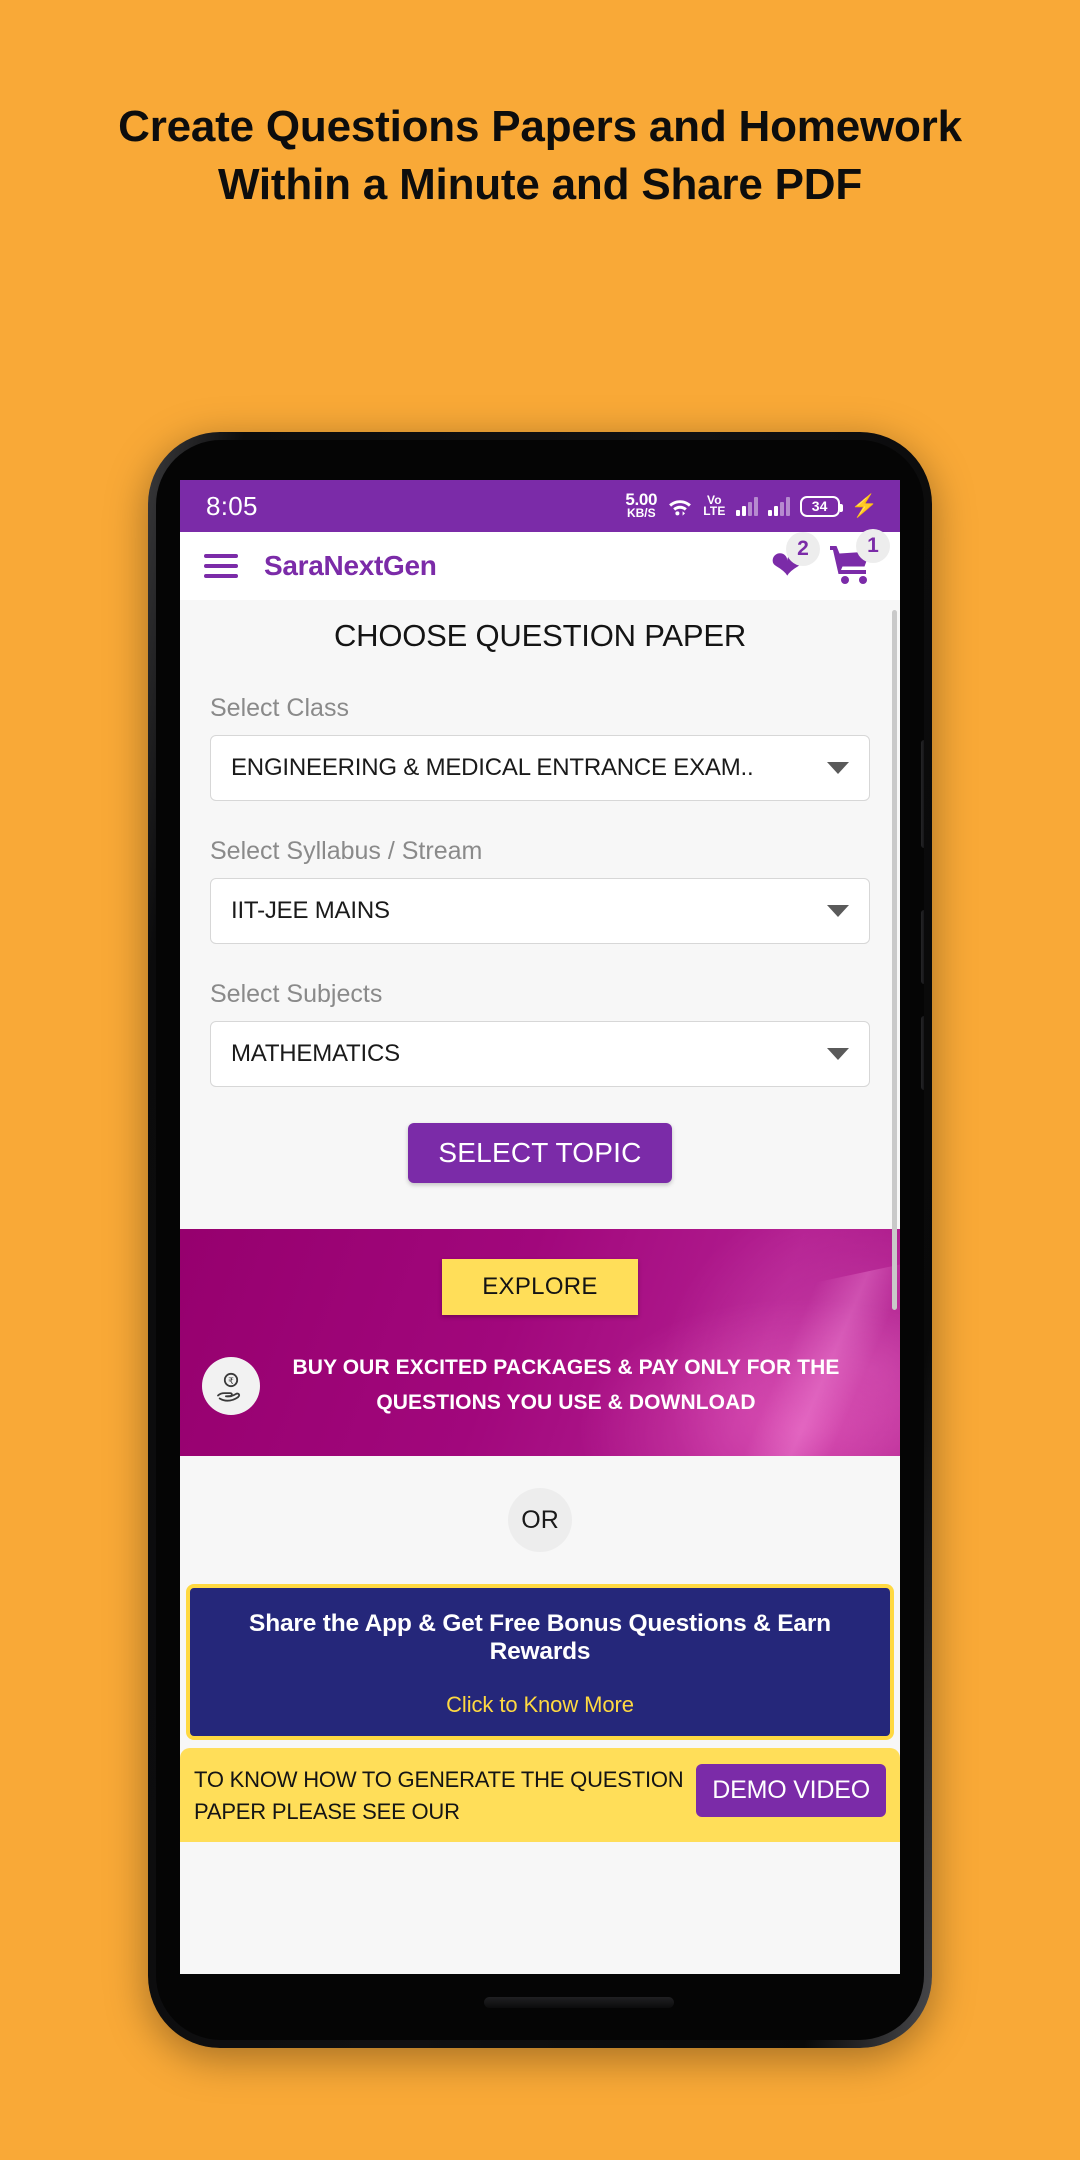 Image resolution: width=1080 pixels, height=2160 pixels. Describe the element at coordinates (221, 566) in the screenshot. I see `hamburger-menu-icon` at that location.